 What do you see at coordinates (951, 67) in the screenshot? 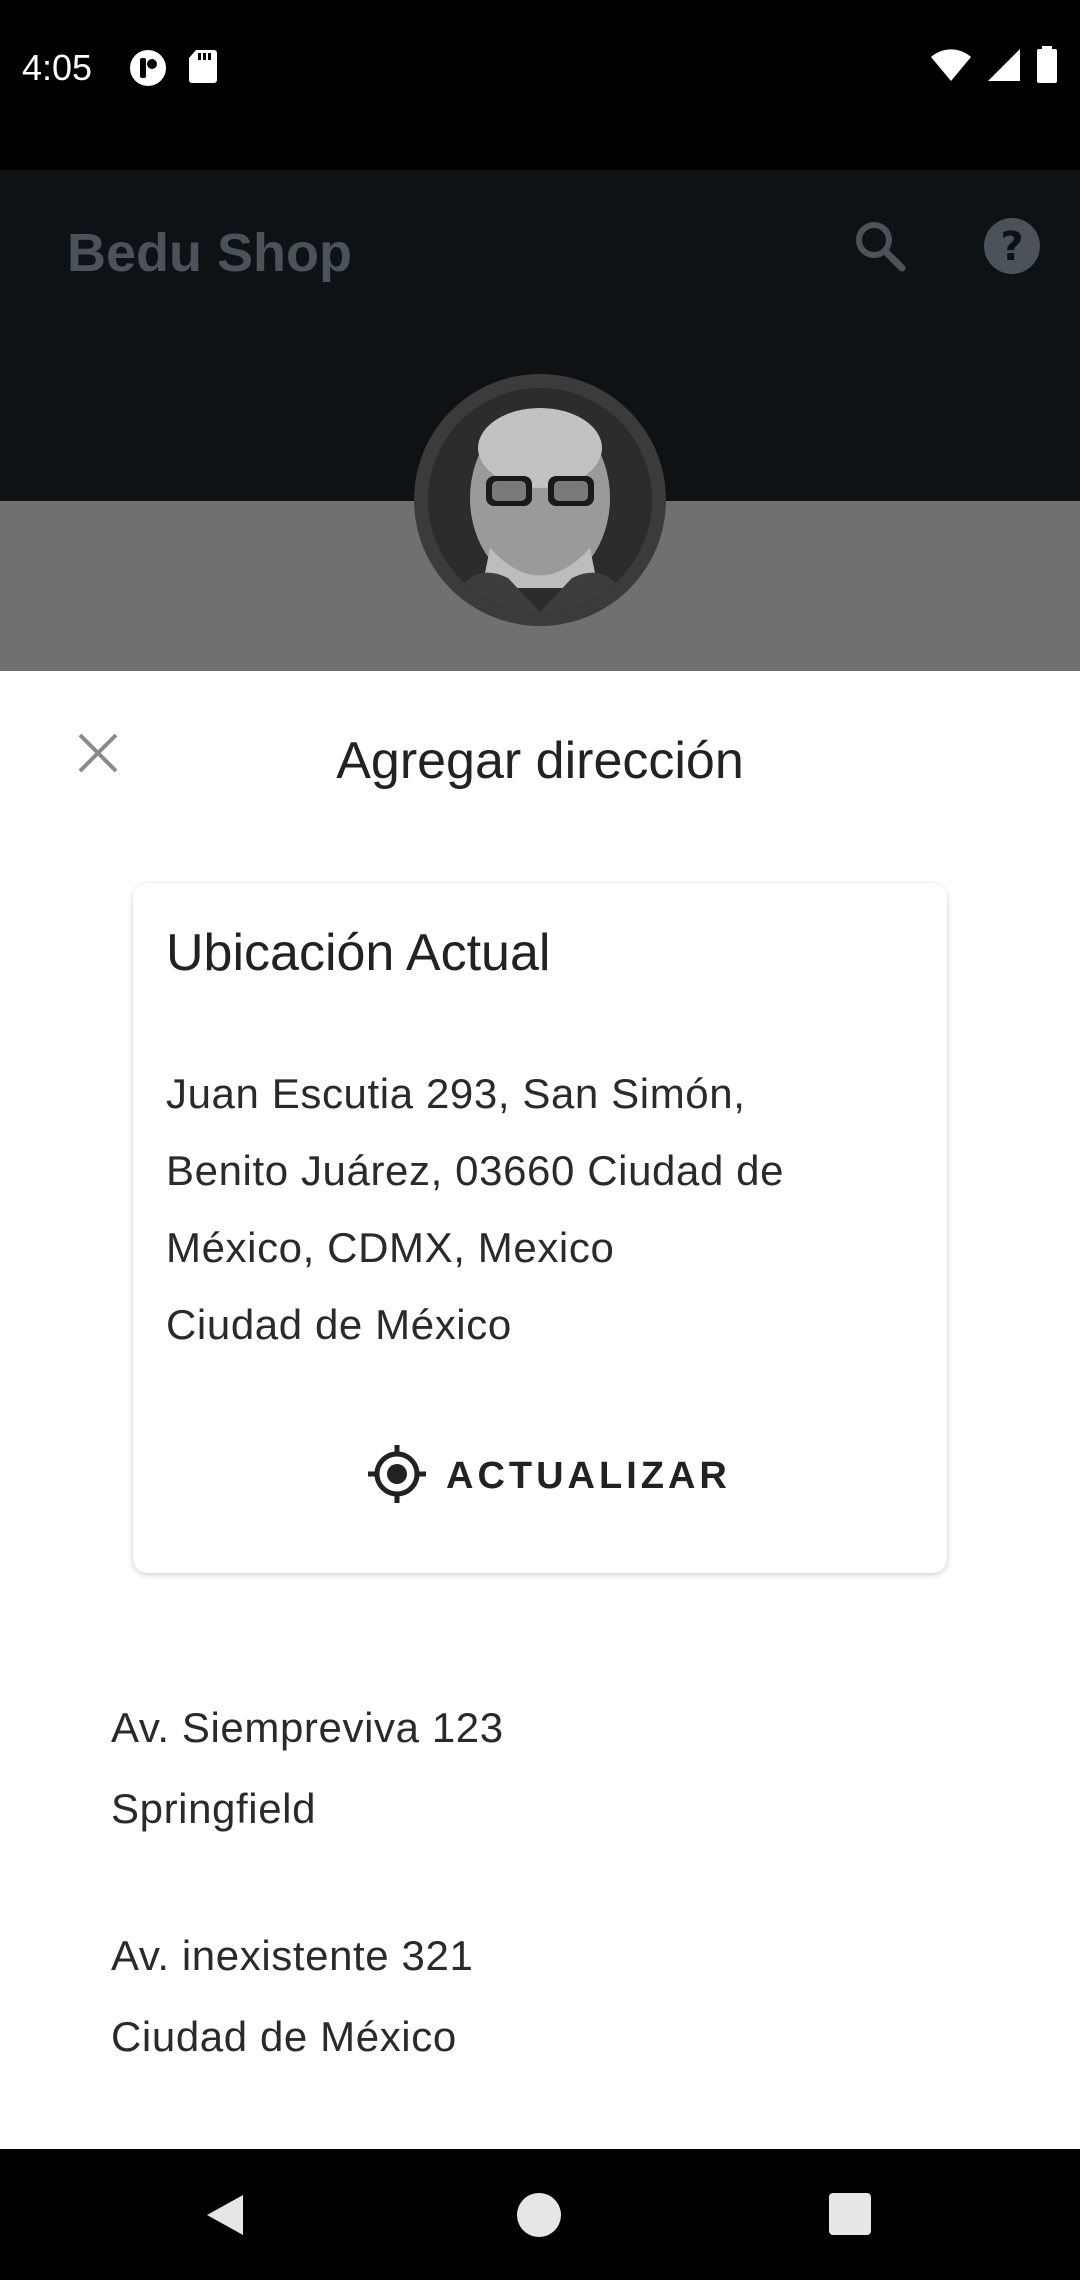
I see `wifi-icon` at bounding box center [951, 67].